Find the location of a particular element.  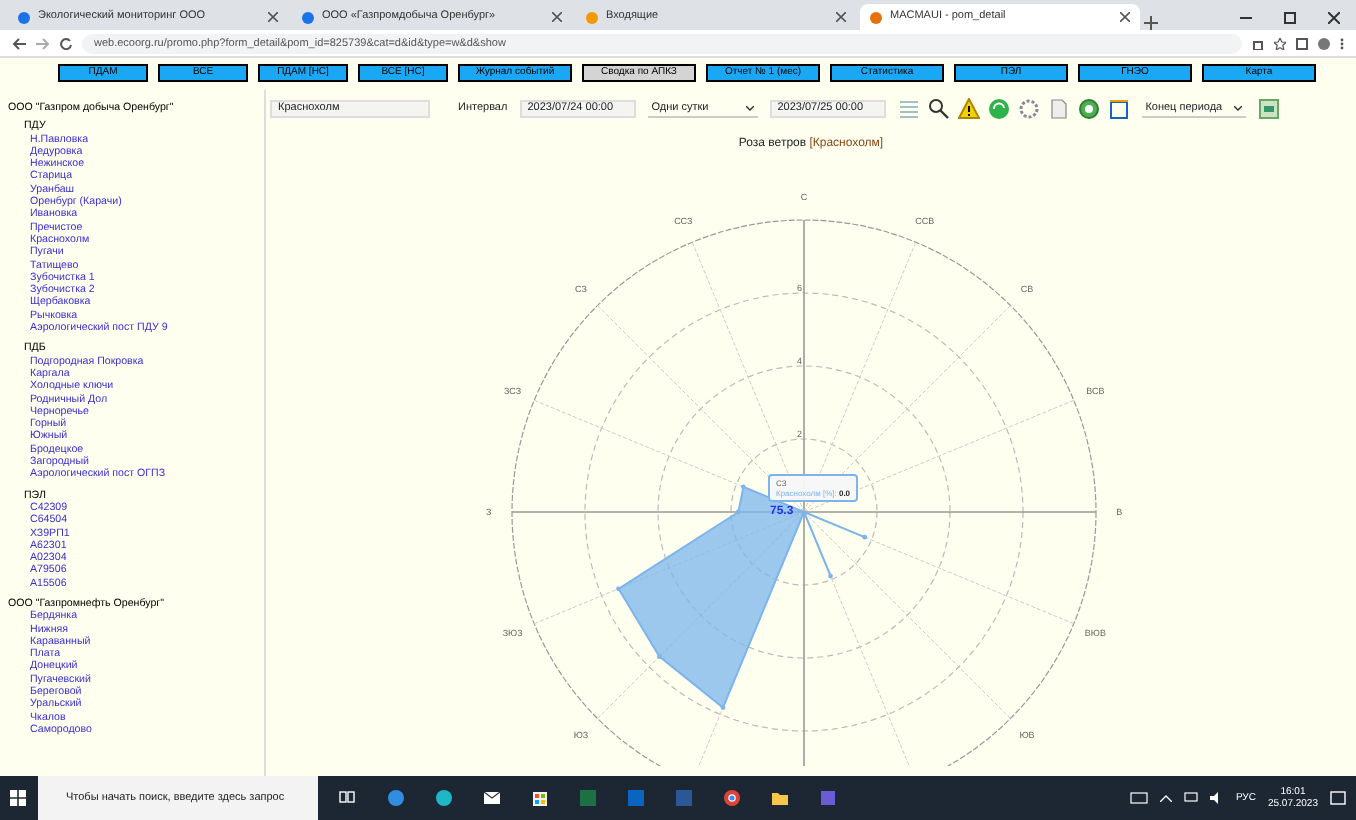

reload-icon is located at coordinates (66, 43).